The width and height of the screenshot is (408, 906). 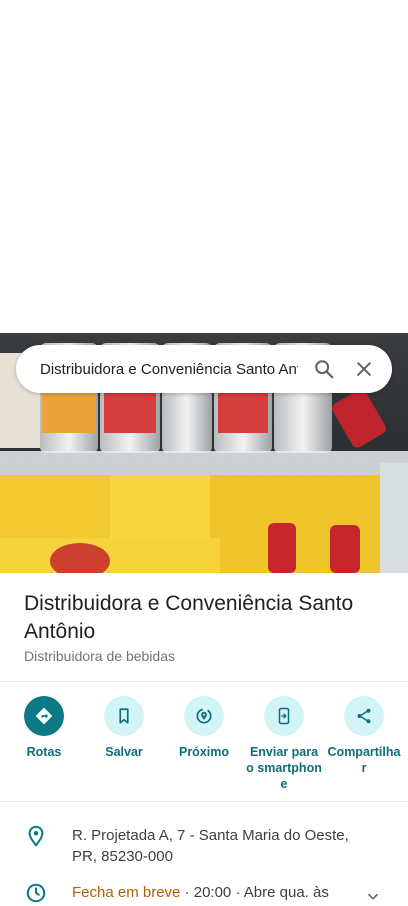 I want to click on hours-text: Fecha em breve · 20:00 · Abre qua. às, so click(x=222, y=892).